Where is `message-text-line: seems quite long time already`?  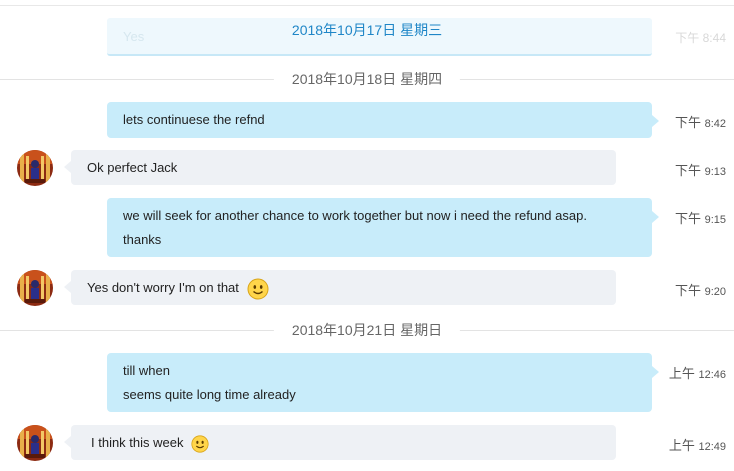 message-text-line: seems quite long time already is located at coordinates (209, 394).